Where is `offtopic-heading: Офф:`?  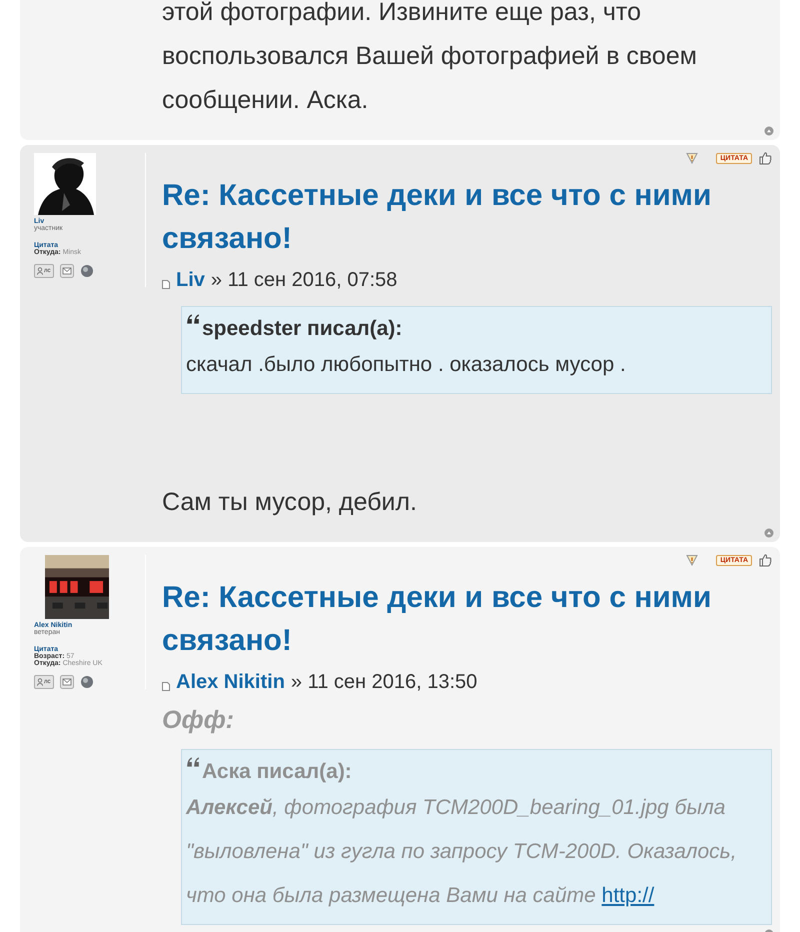
offtopic-heading: Офф: is located at coordinates (199, 720).